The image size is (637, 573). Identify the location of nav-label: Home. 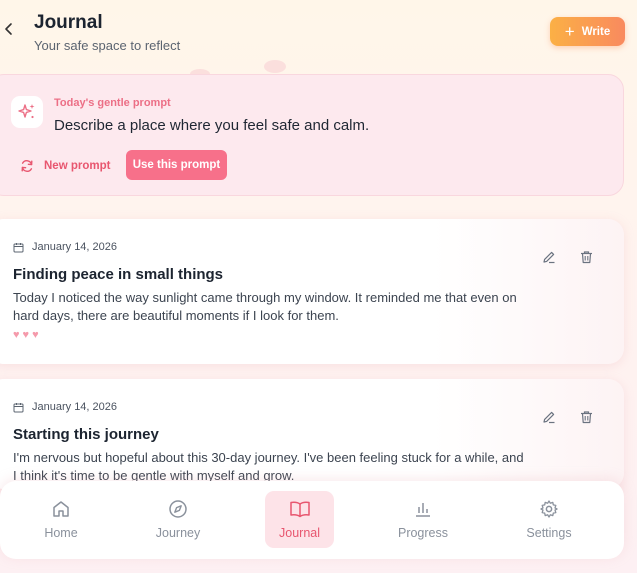
(61, 533).